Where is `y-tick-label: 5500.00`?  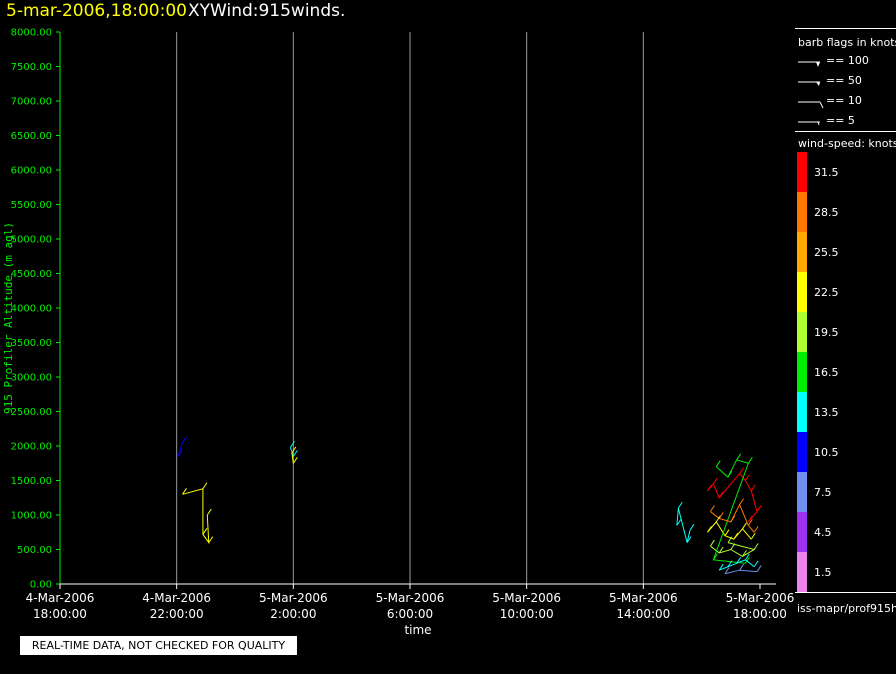
y-tick-label: 5500.00 is located at coordinates (31, 205).